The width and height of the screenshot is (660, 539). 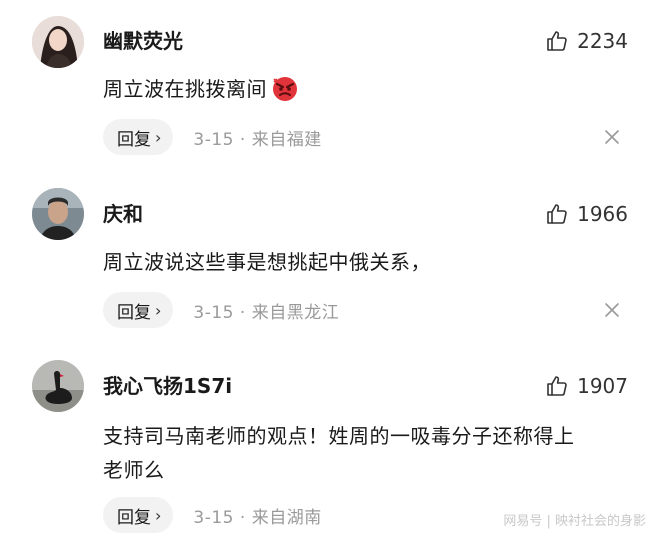 I want to click on username: 庆和, so click(x=123, y=214).